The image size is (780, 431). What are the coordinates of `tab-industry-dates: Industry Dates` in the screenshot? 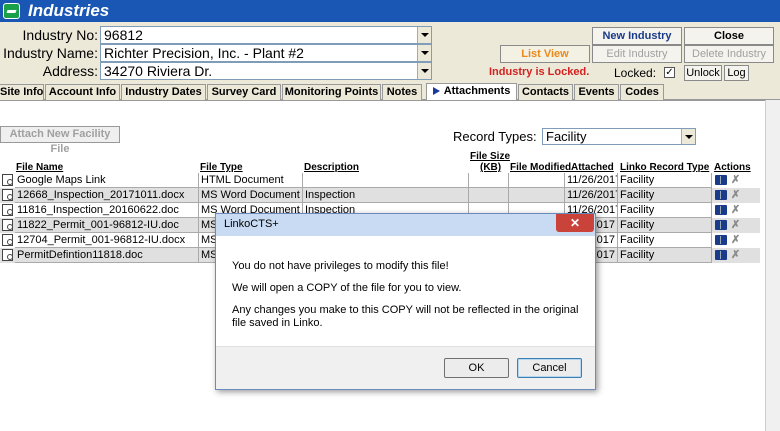 It's located at (163, 92).